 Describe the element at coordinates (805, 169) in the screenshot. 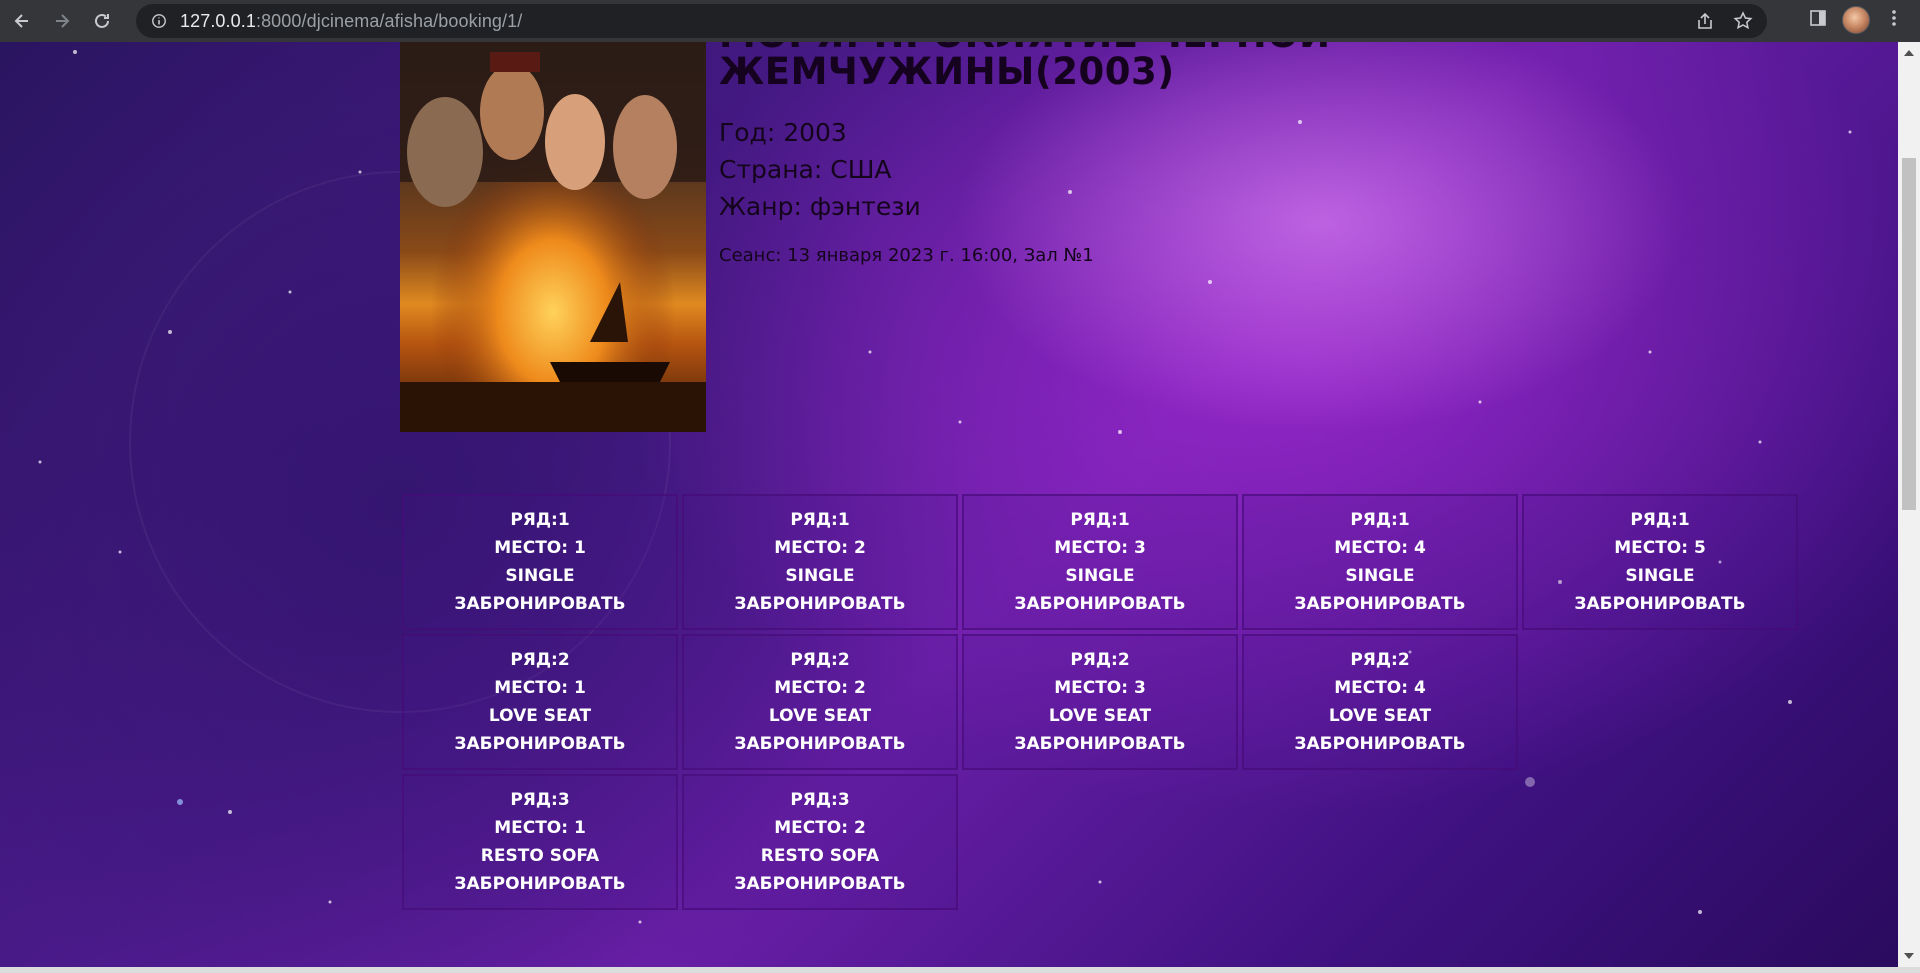

I see `movie-country: Страна: США` at that location.